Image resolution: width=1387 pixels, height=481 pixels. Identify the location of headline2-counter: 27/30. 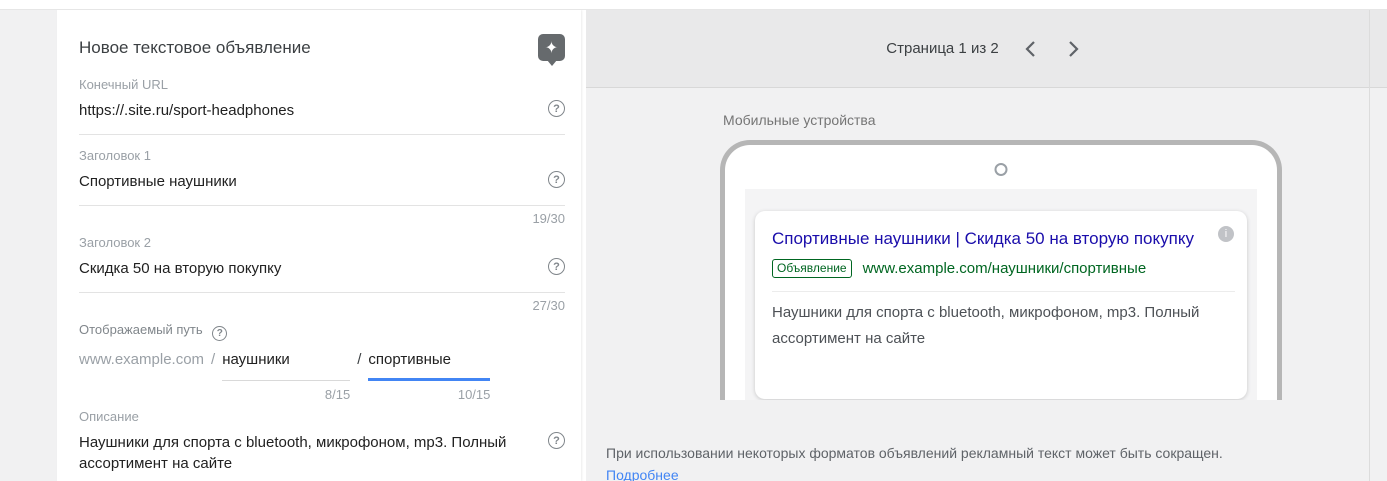
(548, 305).